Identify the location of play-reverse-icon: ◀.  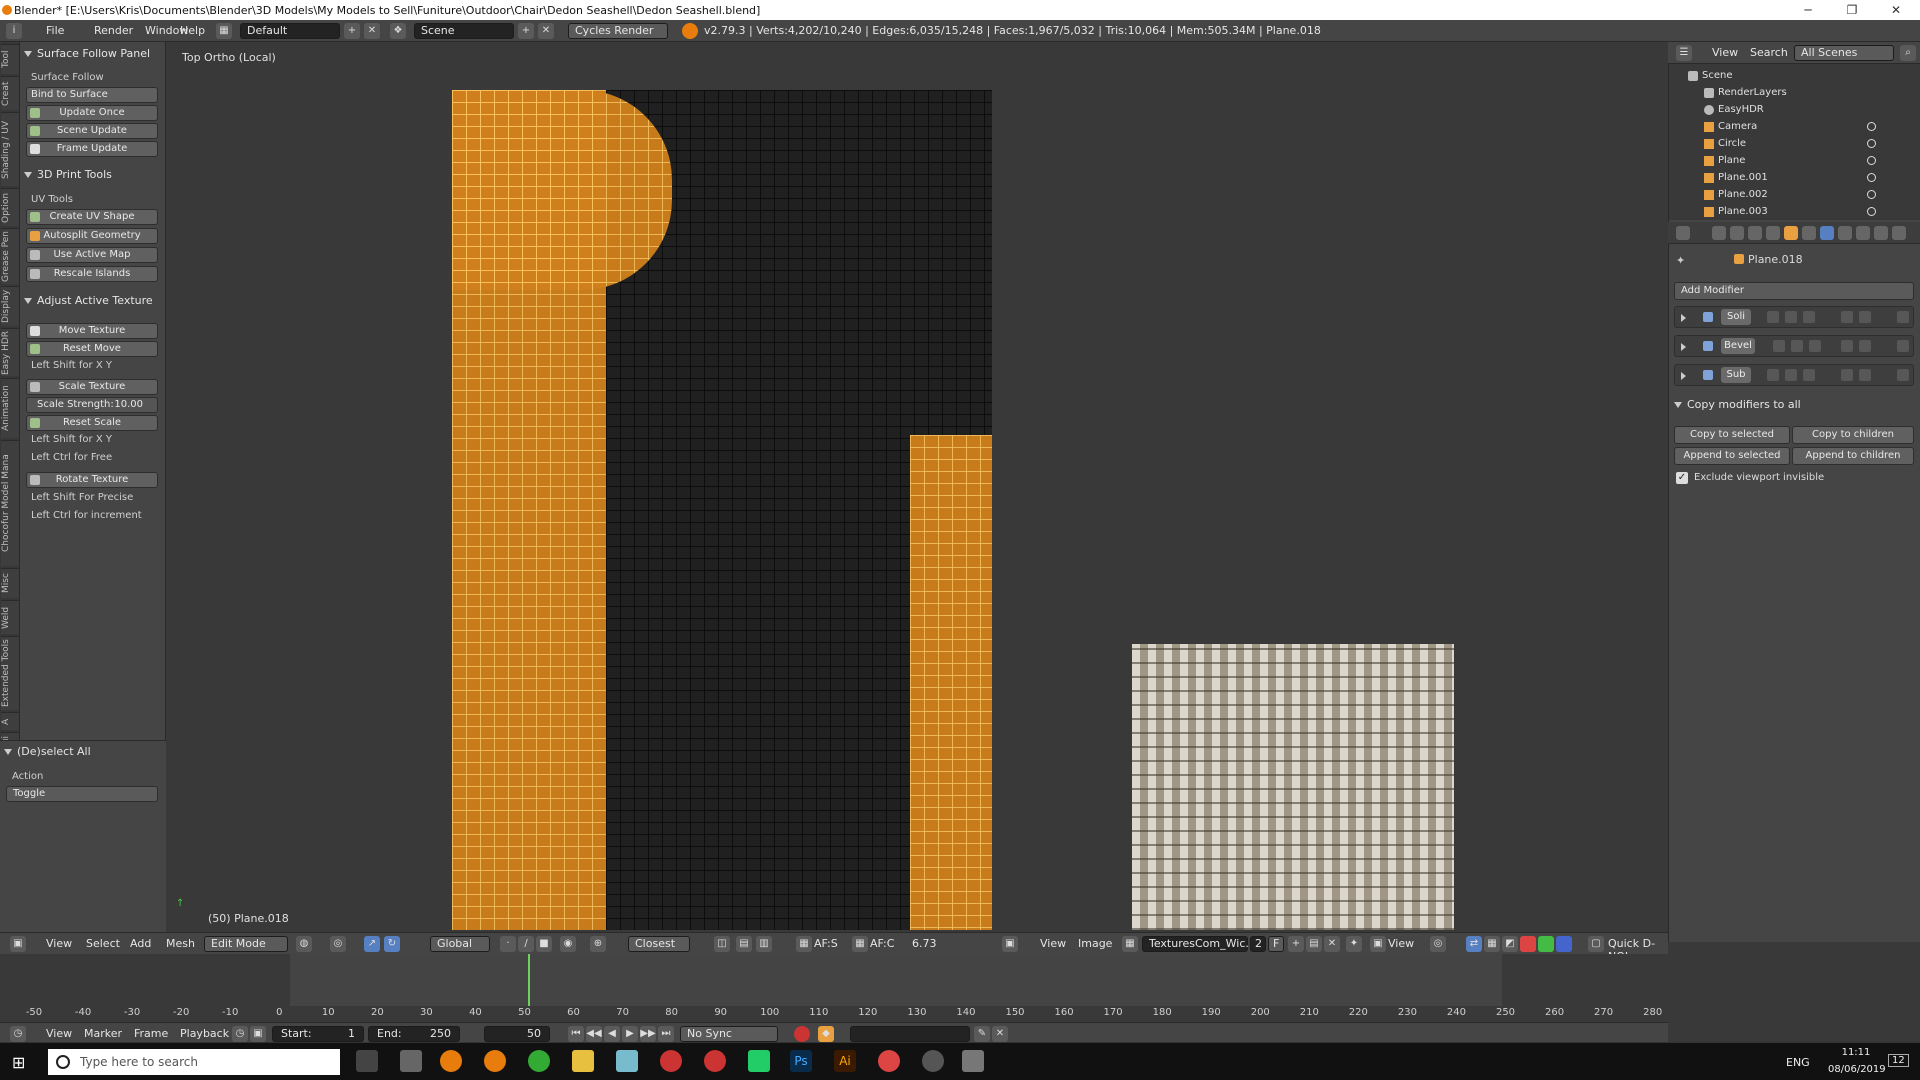
(612, 1034).